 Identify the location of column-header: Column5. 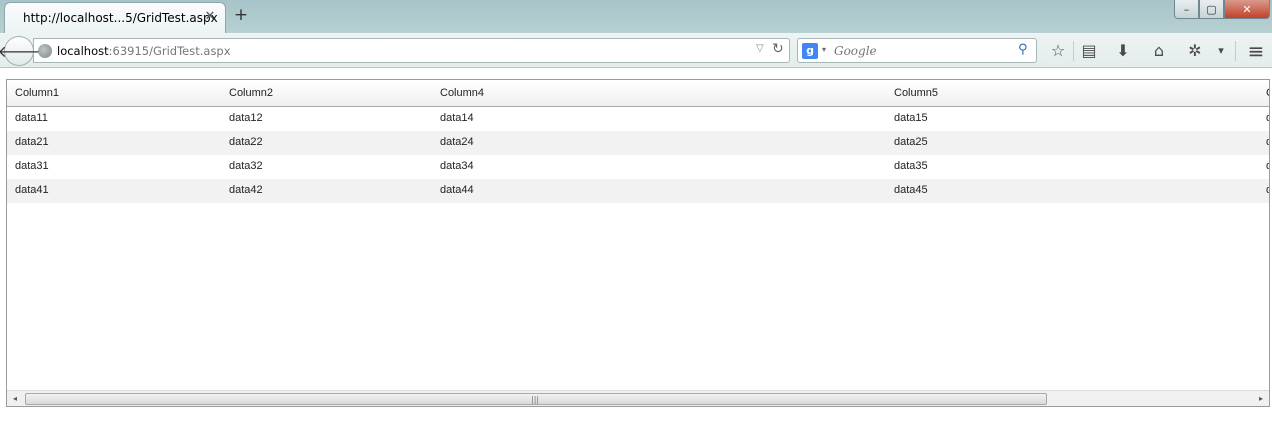
(916, 93).